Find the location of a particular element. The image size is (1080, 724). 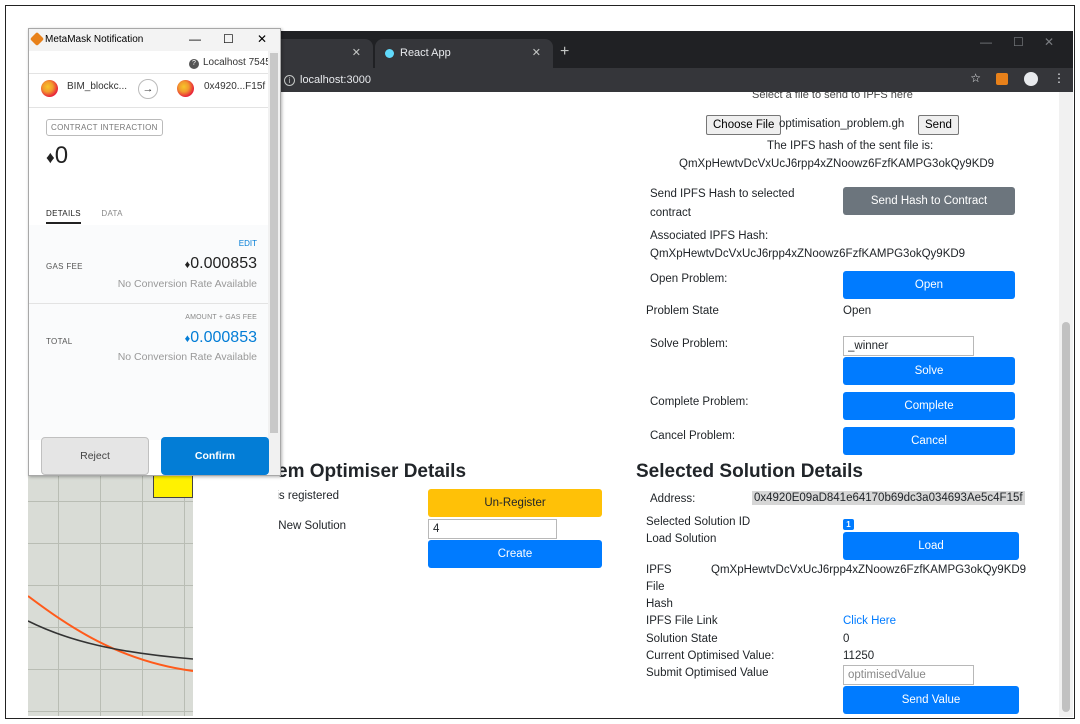

ipfs-hash-label-2: File is located at coordinates (655, 587).